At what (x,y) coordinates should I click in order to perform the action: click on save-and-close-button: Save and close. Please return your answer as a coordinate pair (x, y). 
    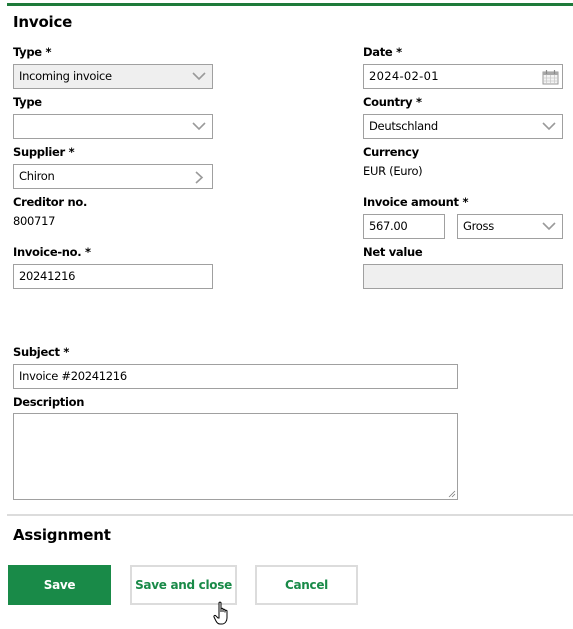
    Looking at the image, I should click on (183, 585).